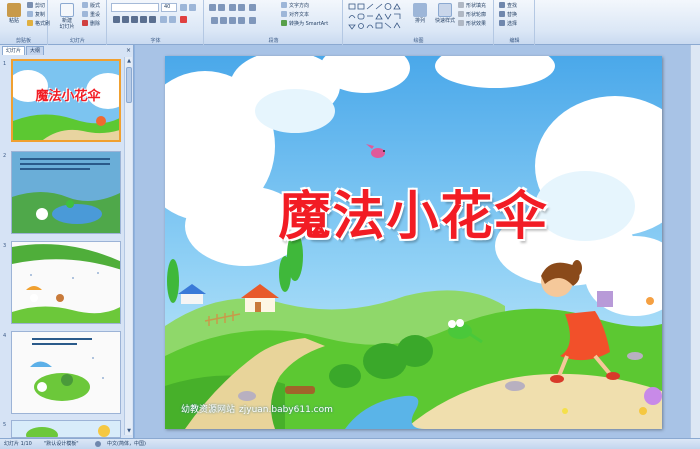 Image resolution: width=700 pixels, height=449 pixels. What do you see at coordinates (461, 14) in the screenshot?
I see `outline-pen-icon` at bounding box center [461, 14].